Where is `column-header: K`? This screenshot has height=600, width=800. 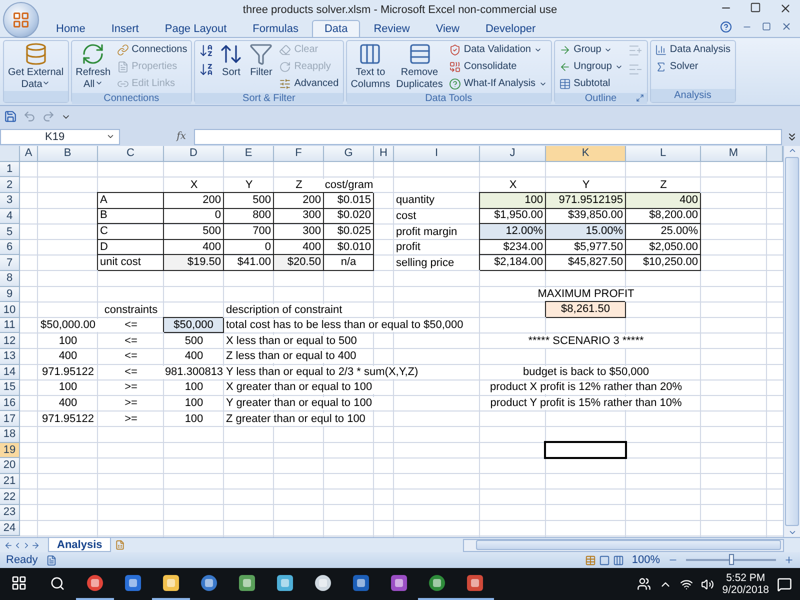 column-header: K is located at coordinates (586, 154).